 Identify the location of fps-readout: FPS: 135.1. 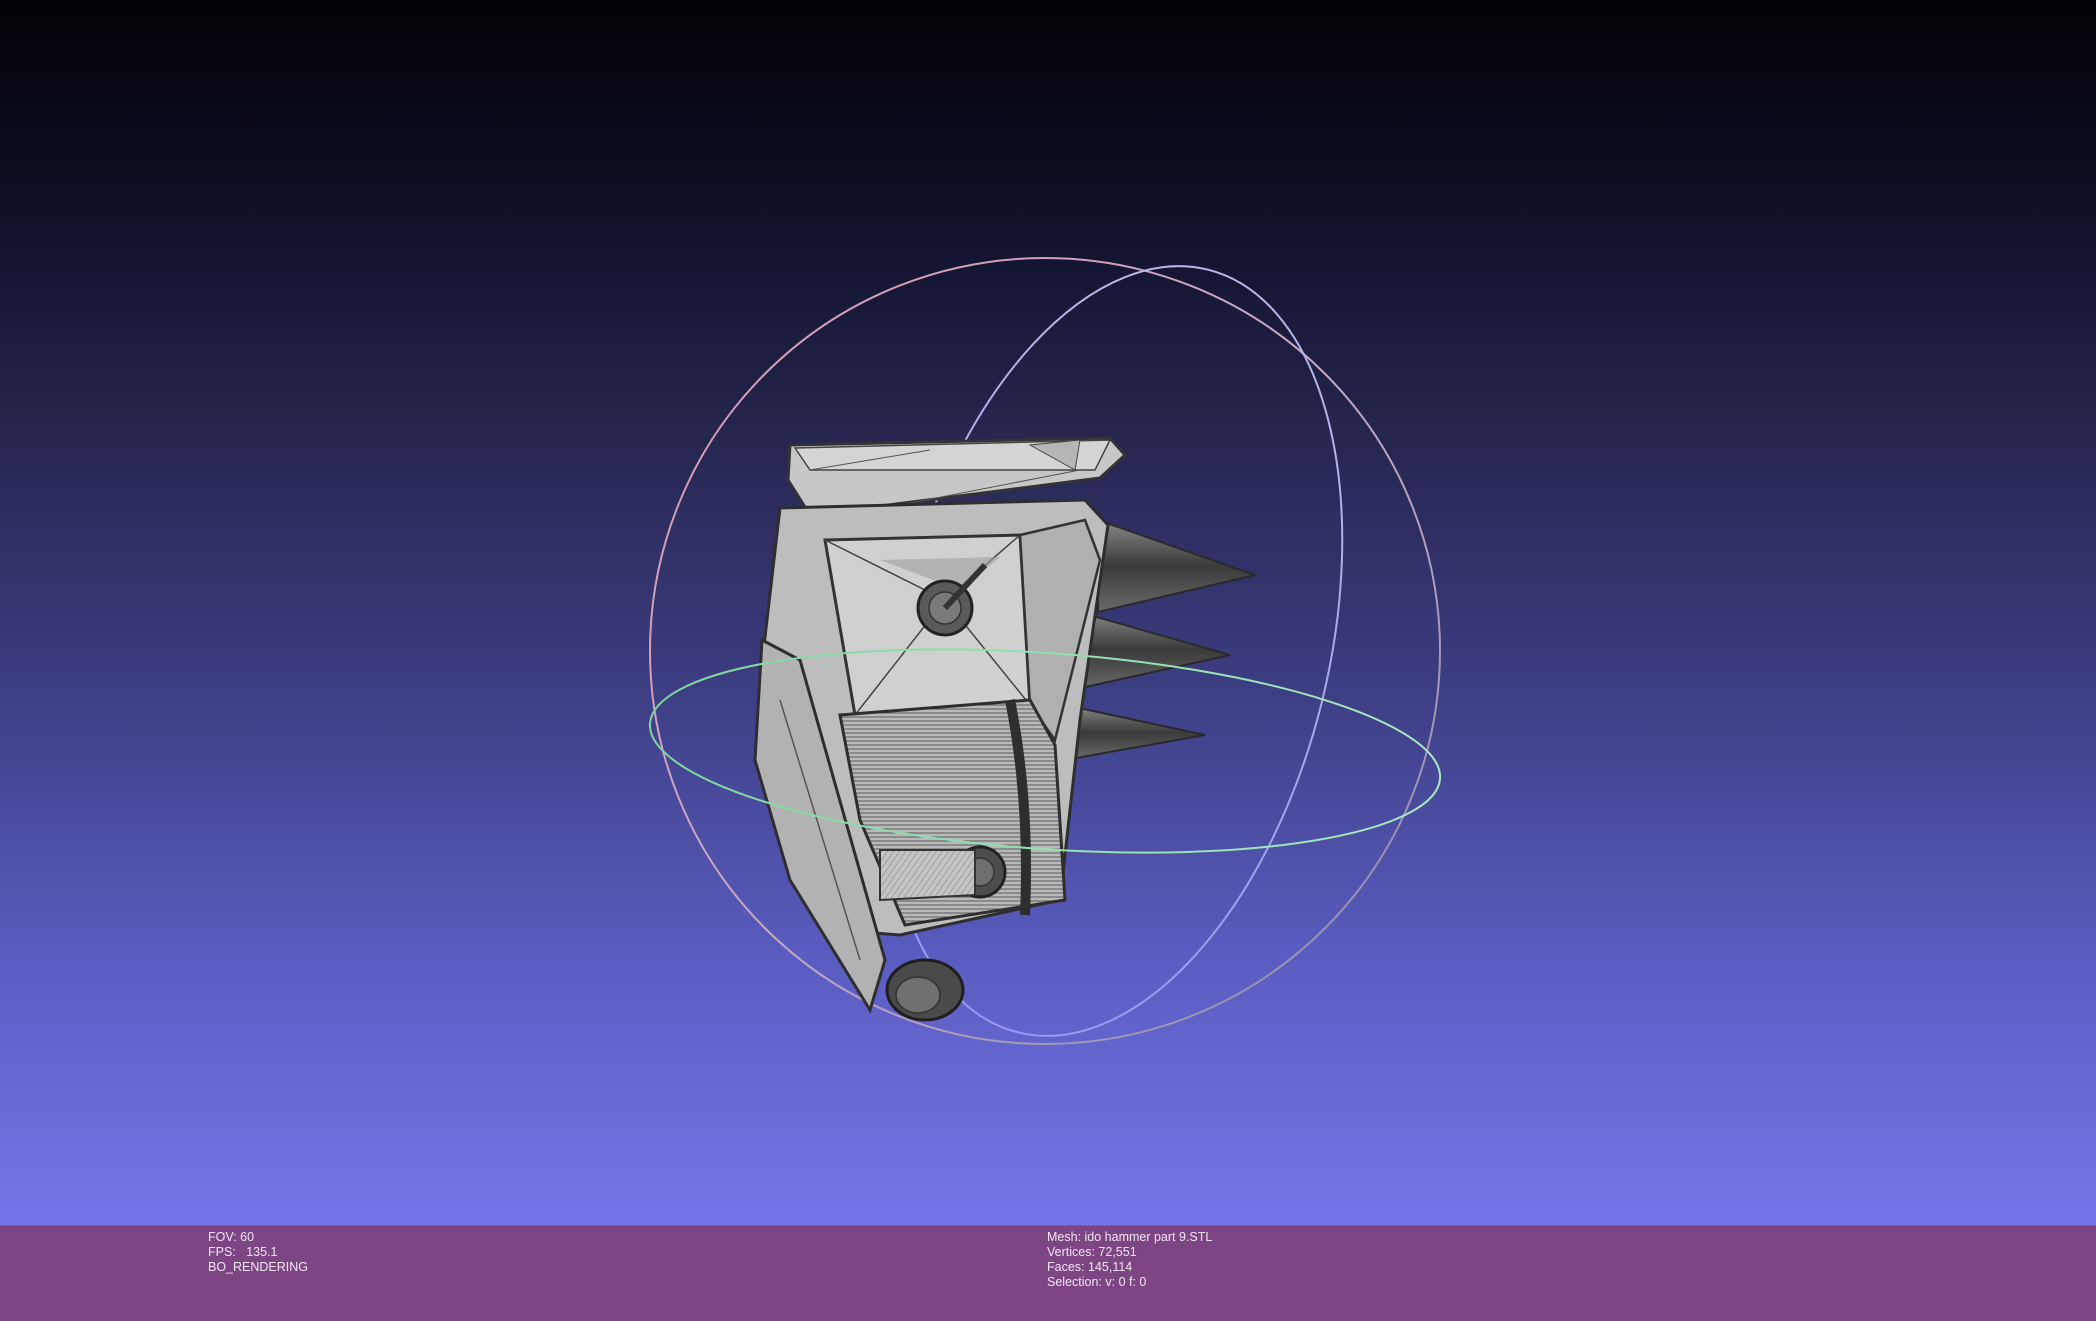
(243, 1252).